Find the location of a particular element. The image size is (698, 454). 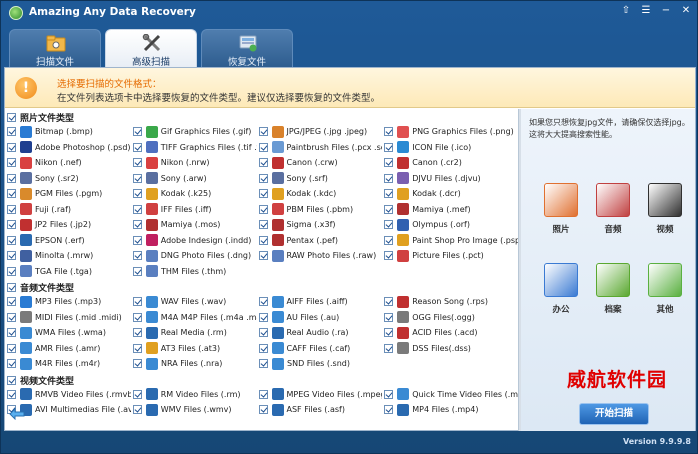

file-type-item: AMR Files (.amr) is located at coordinates (68, 349).